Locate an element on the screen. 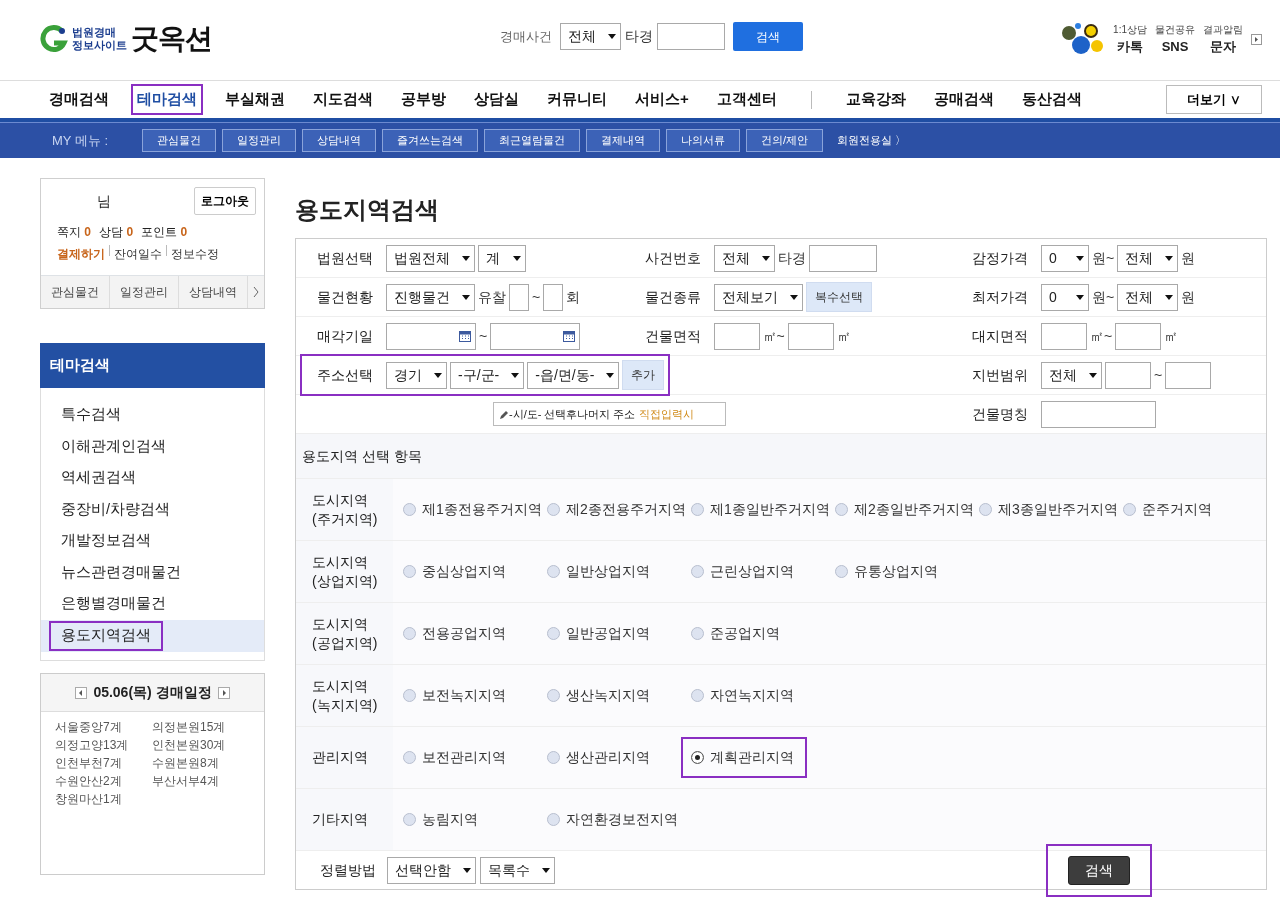  quick-tab: 관심물건 is located at coordinates (75, 292).